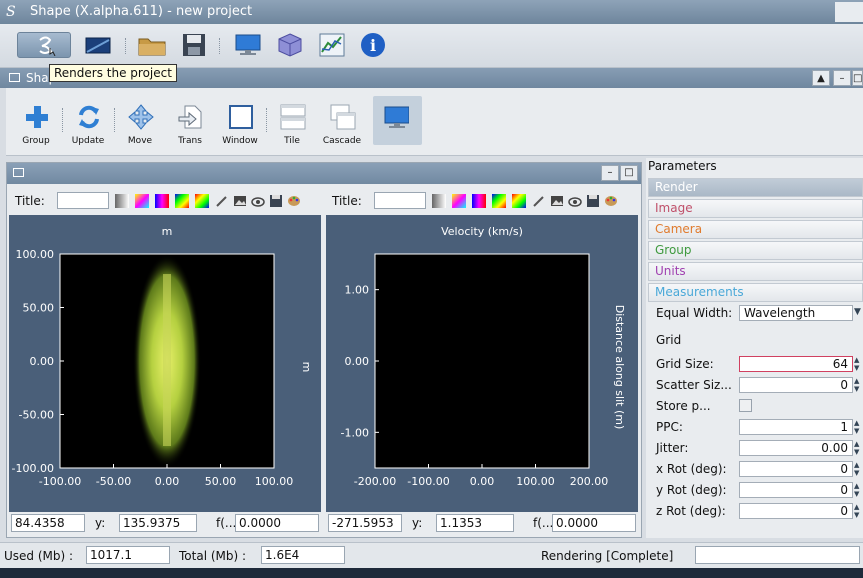  I want to click on image-button, so click(98, 45).